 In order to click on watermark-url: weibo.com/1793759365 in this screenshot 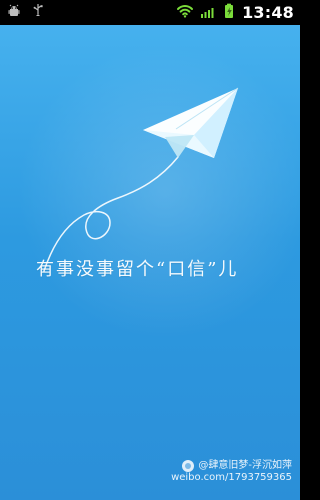, I will do `click(231, 477)`.